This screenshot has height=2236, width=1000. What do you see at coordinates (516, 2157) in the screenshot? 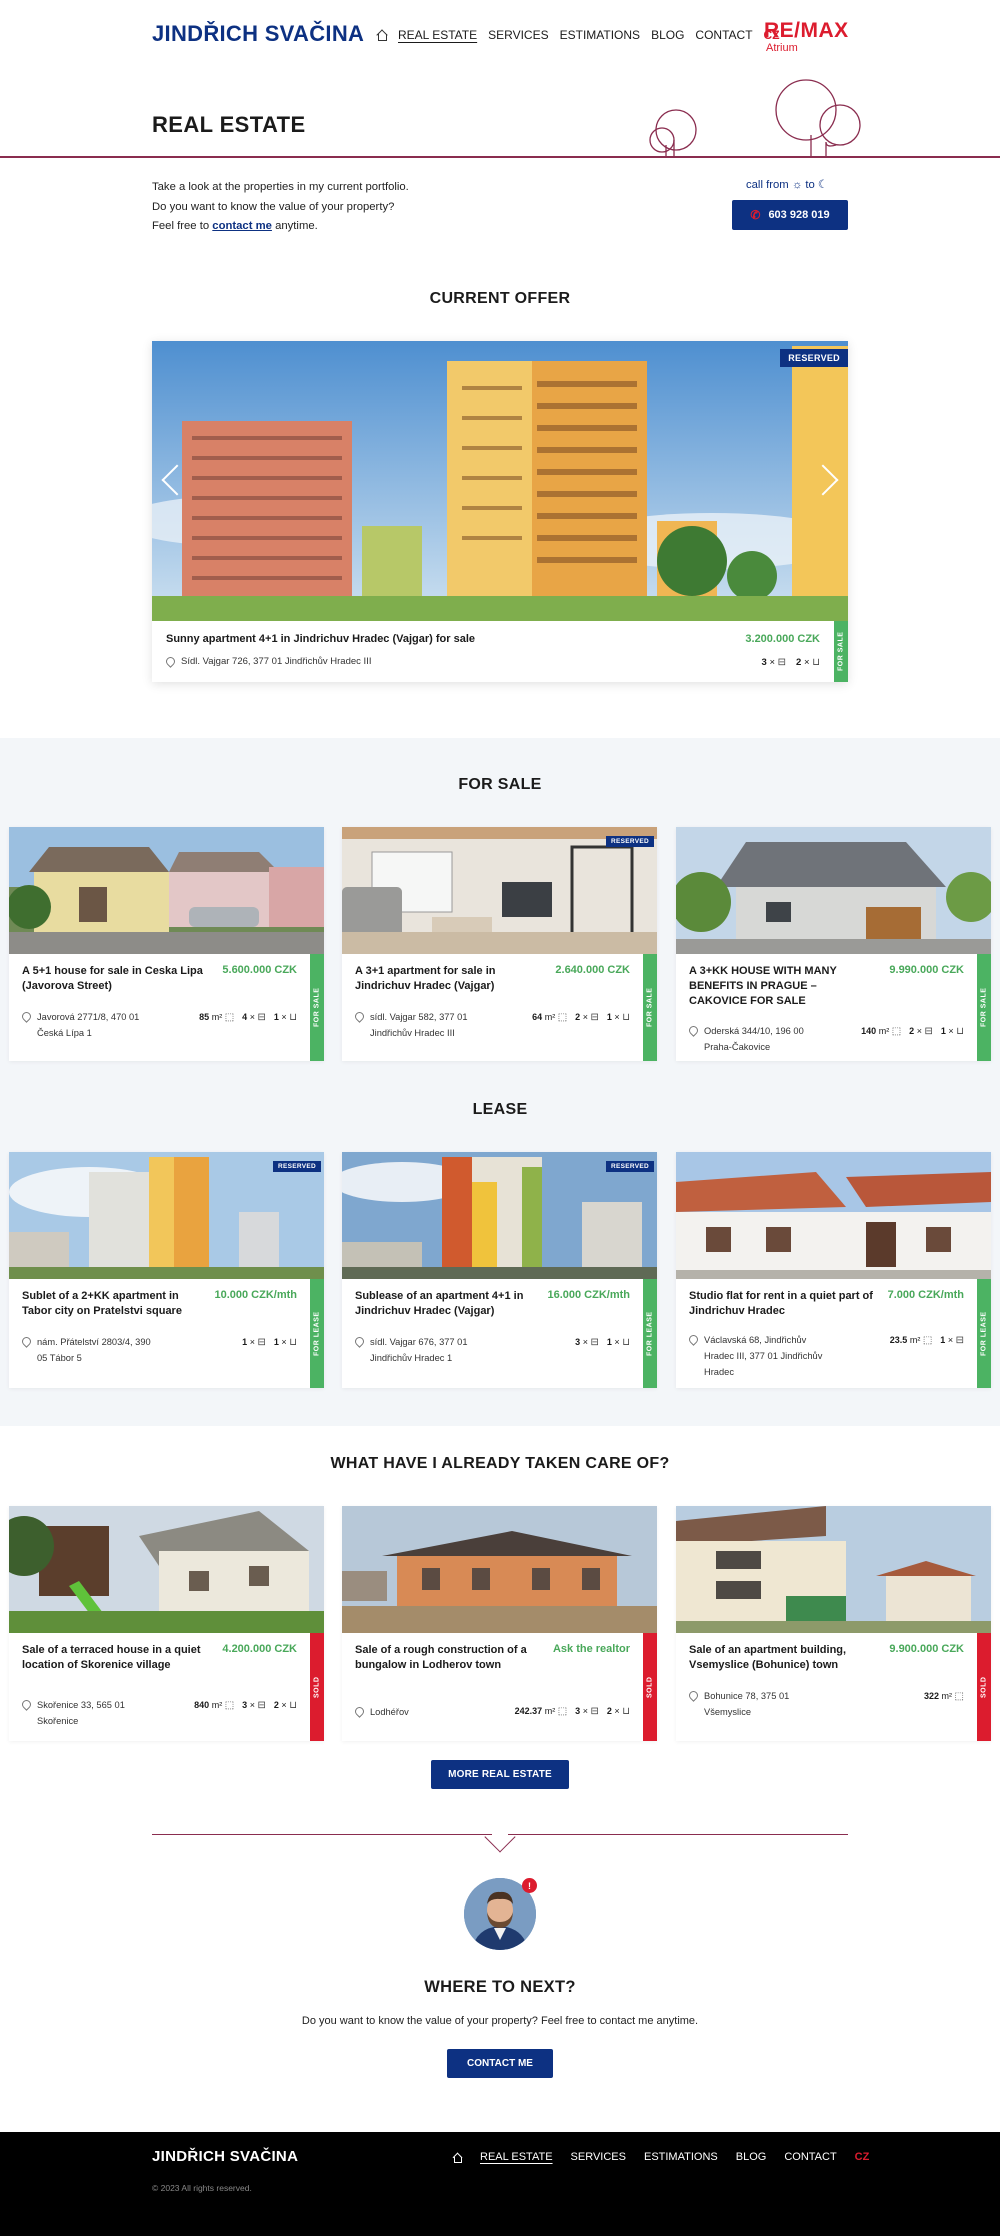
I see `footer-nav-real-estate: REAL ESTATE` at bounding box center [516, 2157].